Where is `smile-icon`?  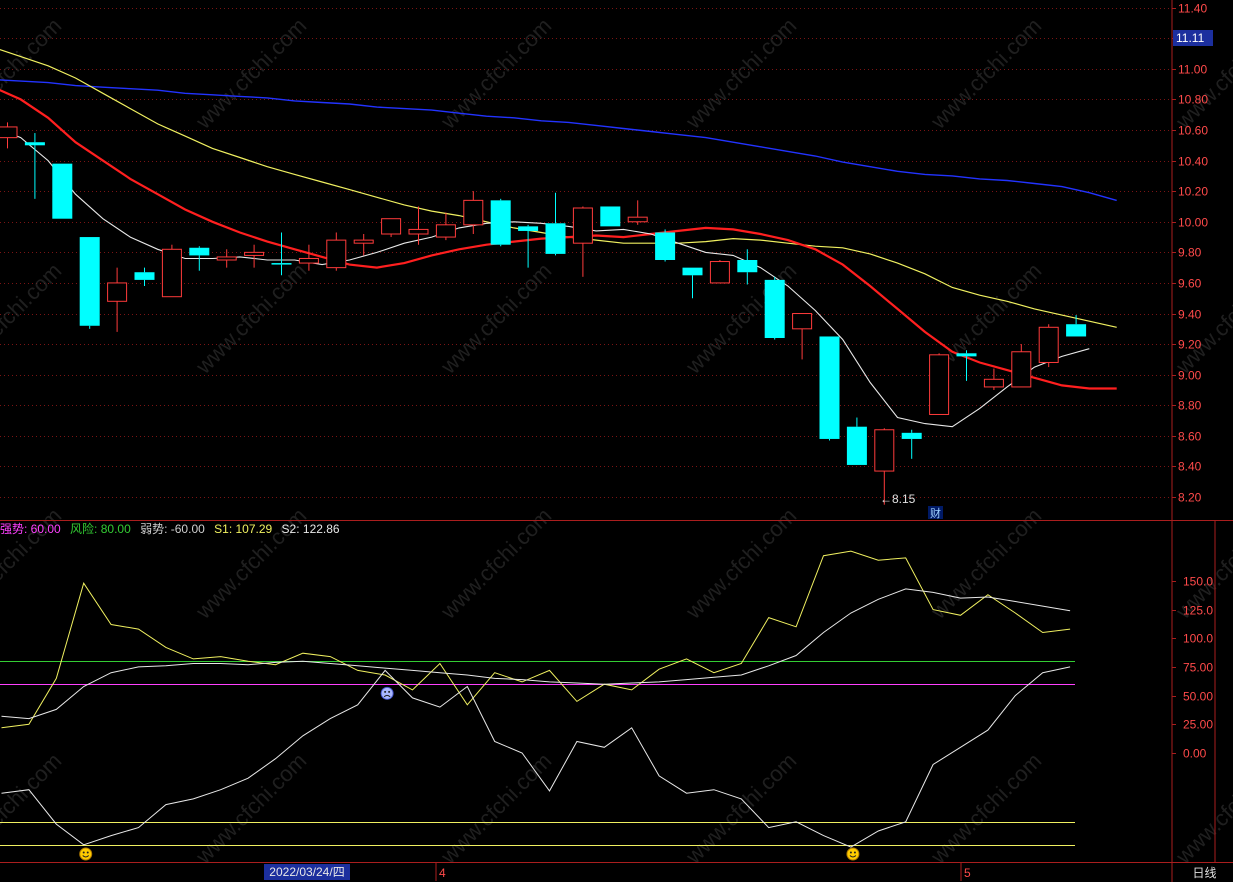 smile-icon is located at coordinates (853, 854).